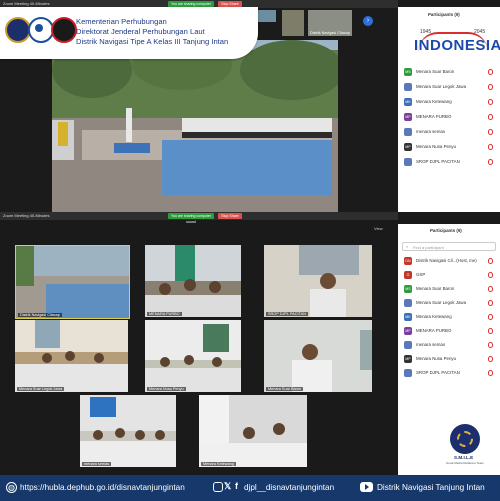 This screenshot has height=501, width=500. Describe the element at coordinates (431, 344) in the screenshot. I see `participant-name: menara semas` at that location.